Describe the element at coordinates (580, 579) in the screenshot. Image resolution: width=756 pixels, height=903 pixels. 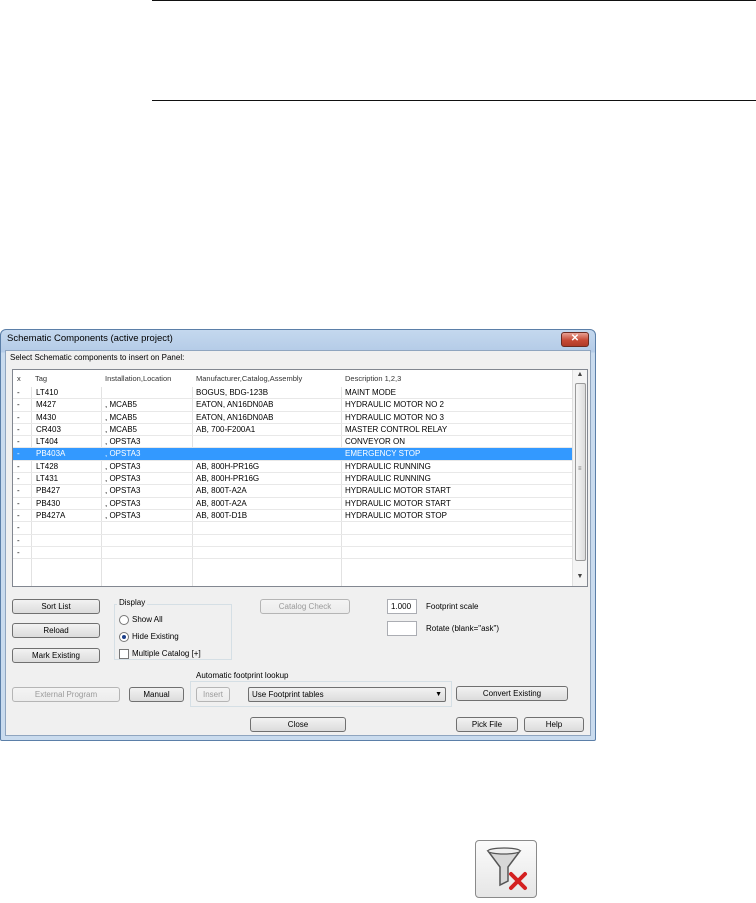
I see `scroll-down-icon: ▼` at that location.